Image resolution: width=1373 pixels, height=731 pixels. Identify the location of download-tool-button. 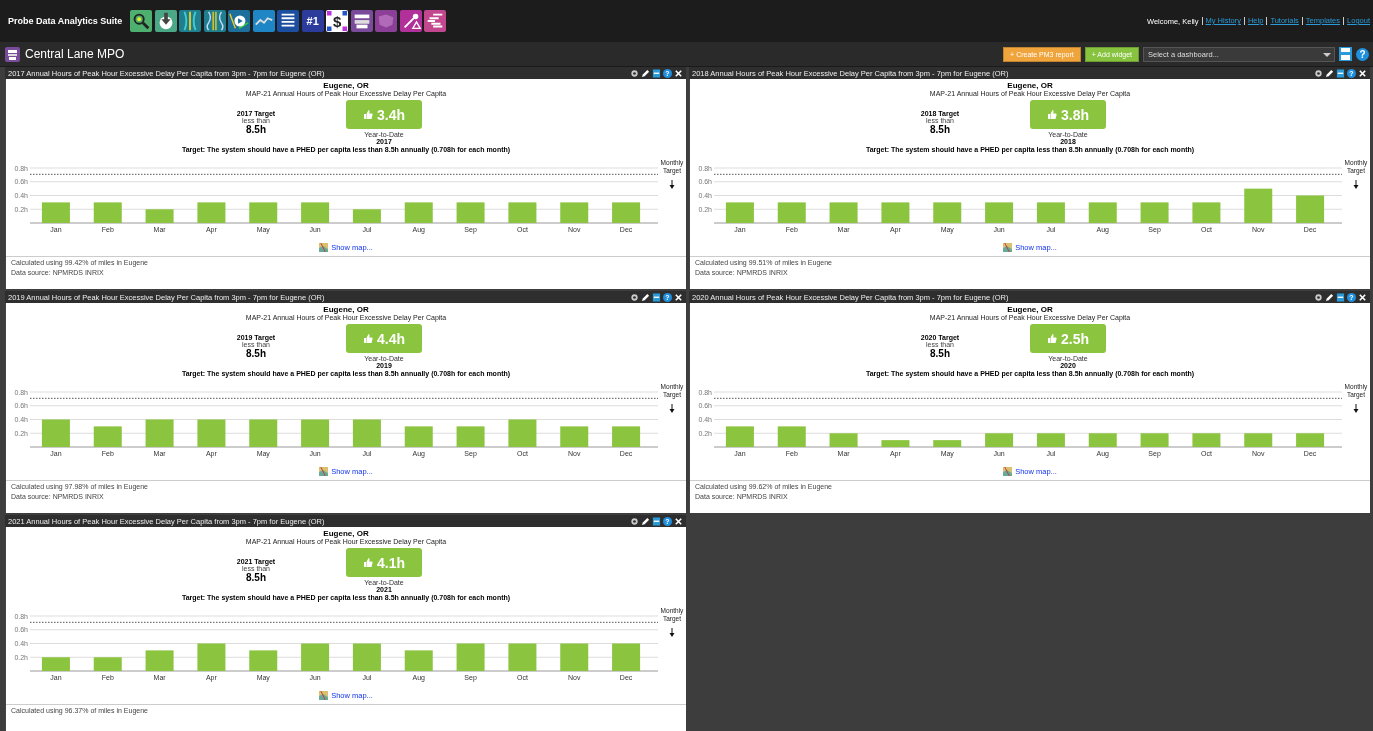
(165, 21).